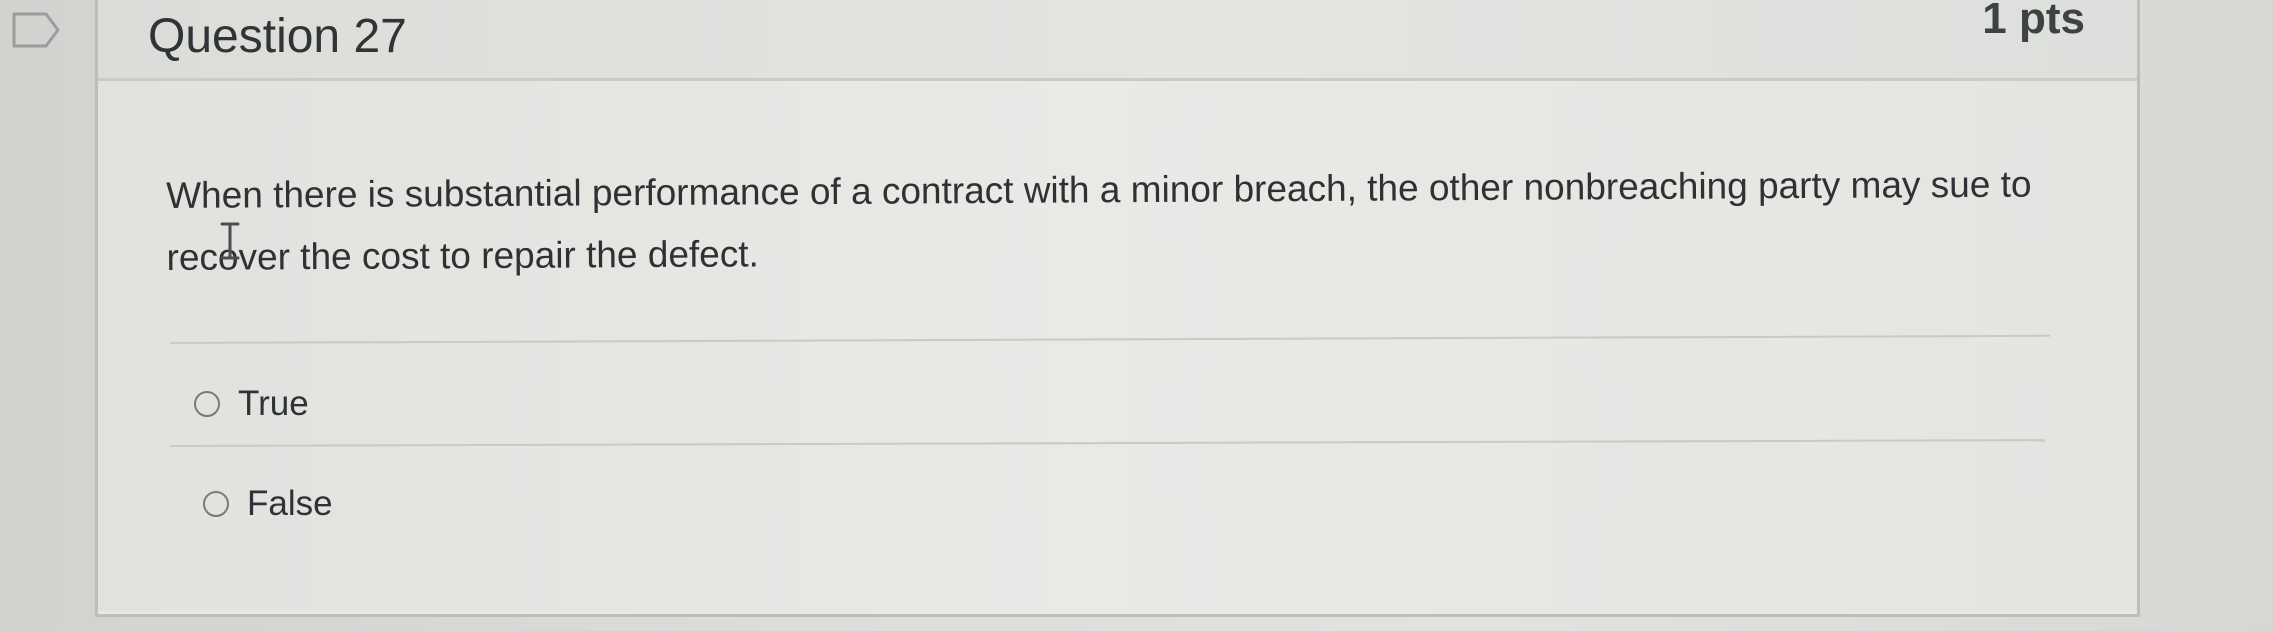  What do you see at coordinates (290, 503) in the screenshot?
I see `false-answer-label: False` at bounding box center [290, 503].